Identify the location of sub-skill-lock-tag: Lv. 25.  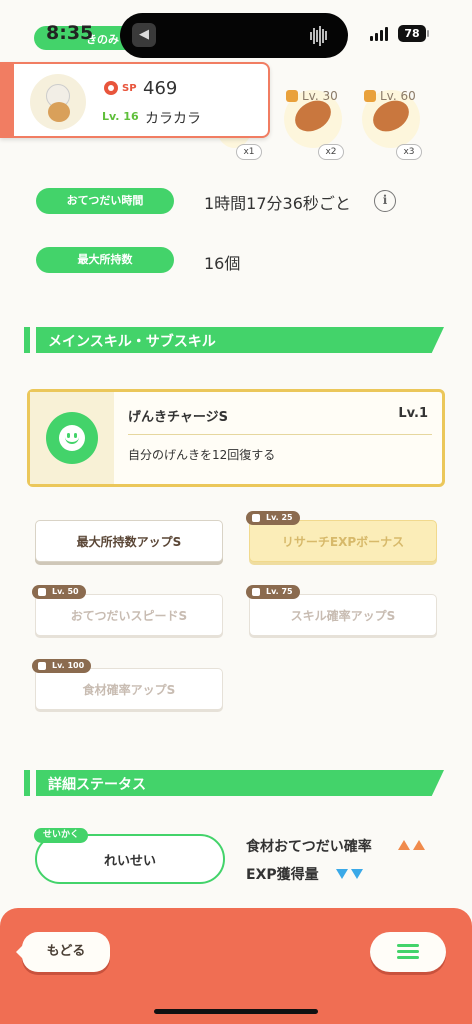
(273, 518).